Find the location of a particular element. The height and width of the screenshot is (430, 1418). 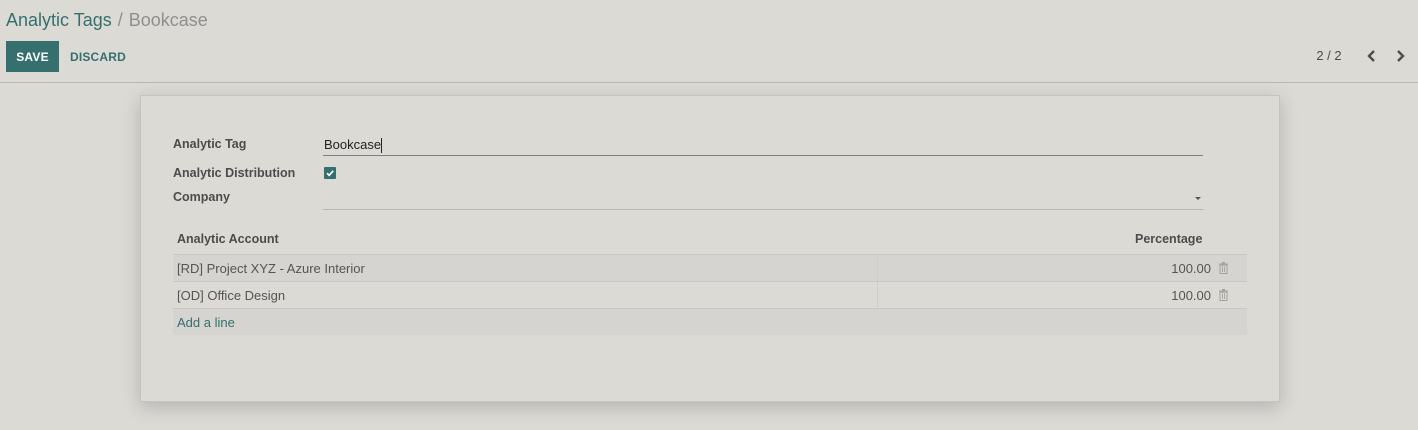

text-cursor is located at coordinates (381, 145).